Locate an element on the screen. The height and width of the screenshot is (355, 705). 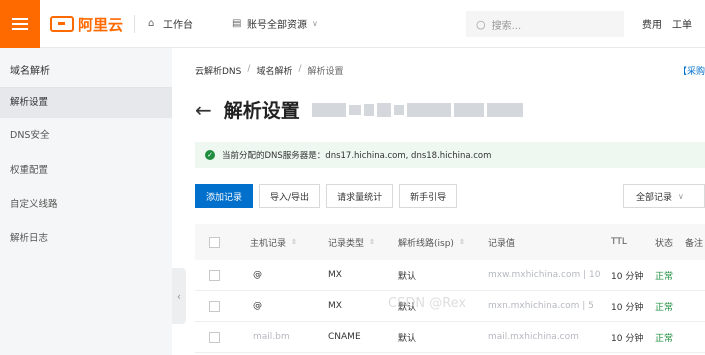
list-icon: ▤ is located at coordinates (237, 23).